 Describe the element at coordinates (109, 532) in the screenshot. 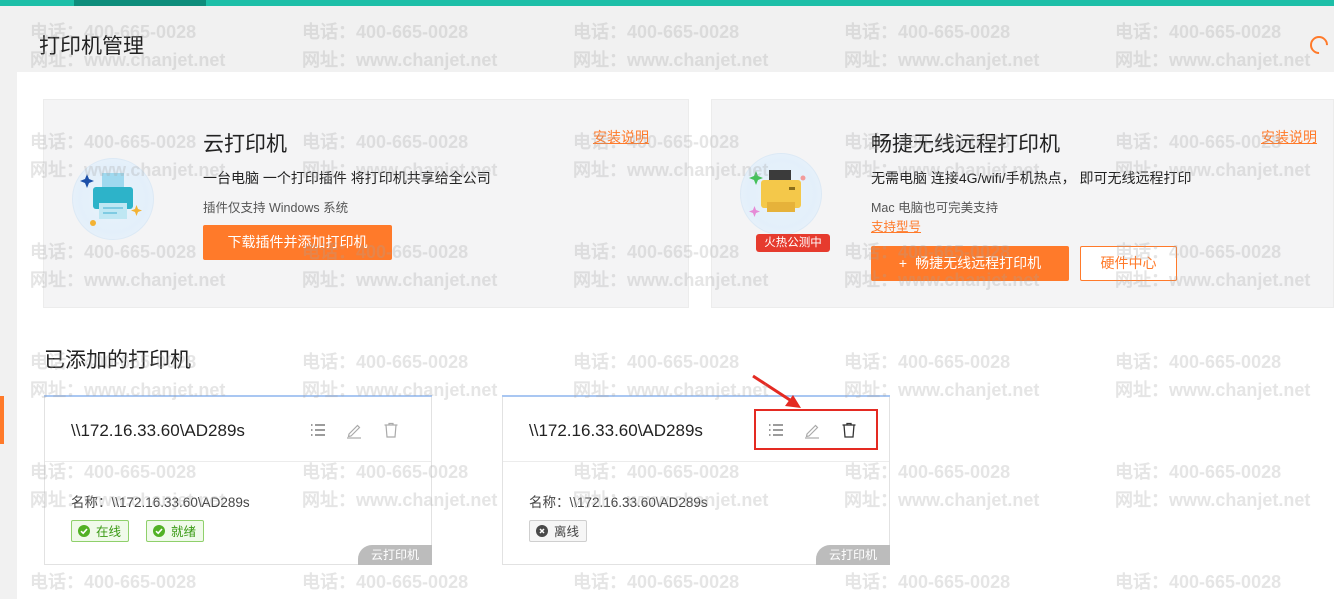

I see `status-label: 在线` at that location.